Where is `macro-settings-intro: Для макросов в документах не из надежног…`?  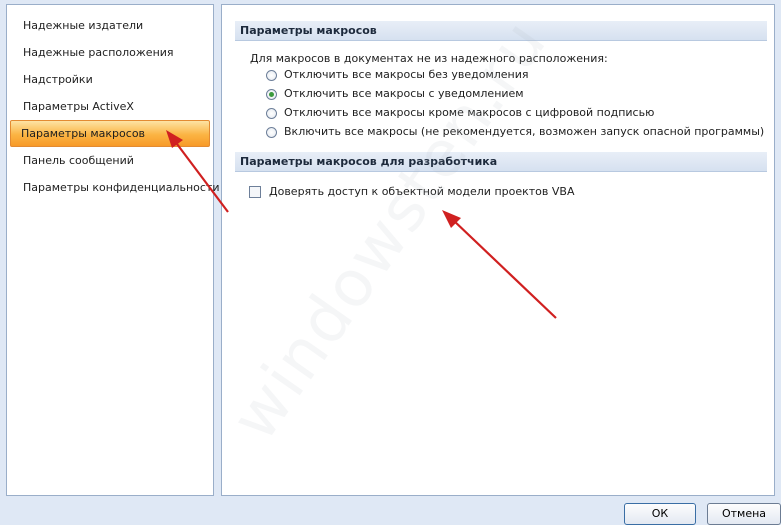 macro-settings-intro: Для макросов в документах не из надежног… is located at coordinates (429, 58).